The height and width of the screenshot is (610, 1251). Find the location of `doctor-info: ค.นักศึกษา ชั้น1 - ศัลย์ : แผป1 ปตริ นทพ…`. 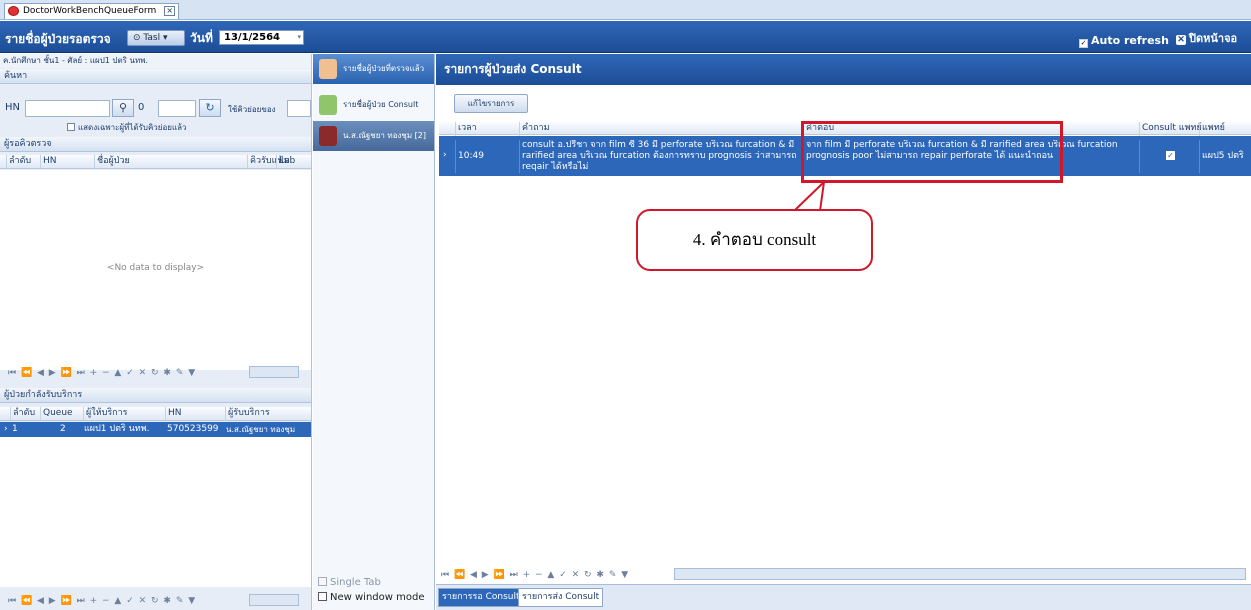

doctor-info: ค.นักศึกษา ชั้น1 - ศัลย์ : แผป1 ปตริ นทพ… is located at coordinates (155, 61).